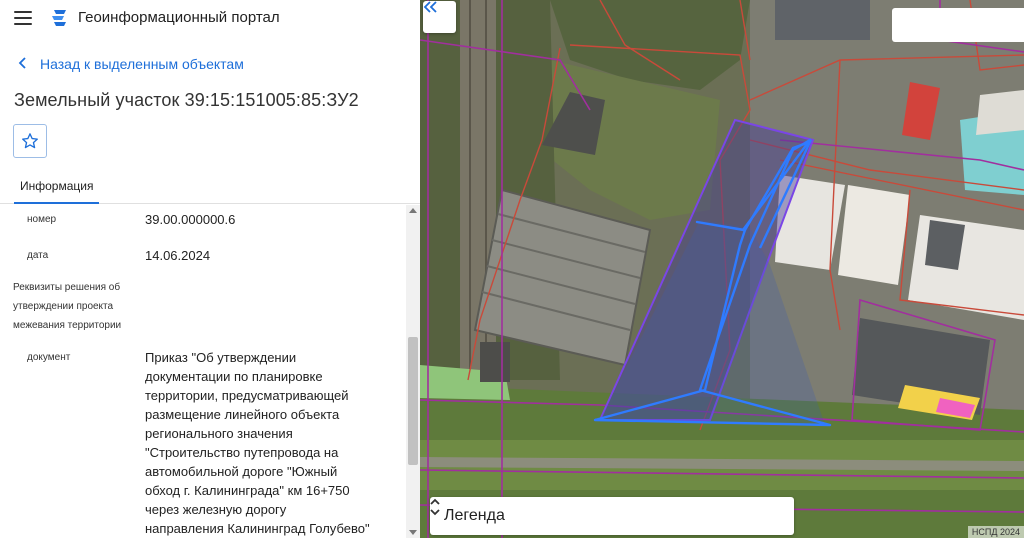  What do you see at coordinates (958, 25) in the screenshot?
I see `map-search-input` at bounding box center [958, 25].